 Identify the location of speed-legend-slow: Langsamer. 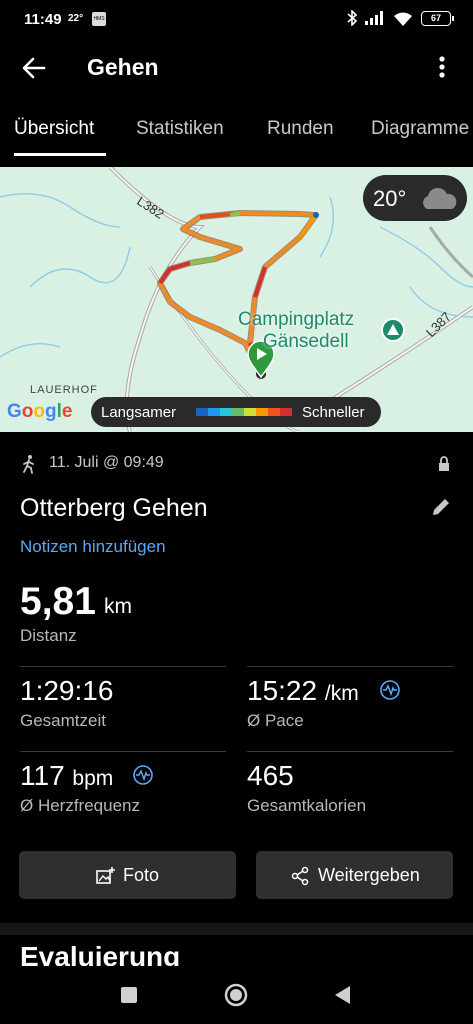
(139, 412).